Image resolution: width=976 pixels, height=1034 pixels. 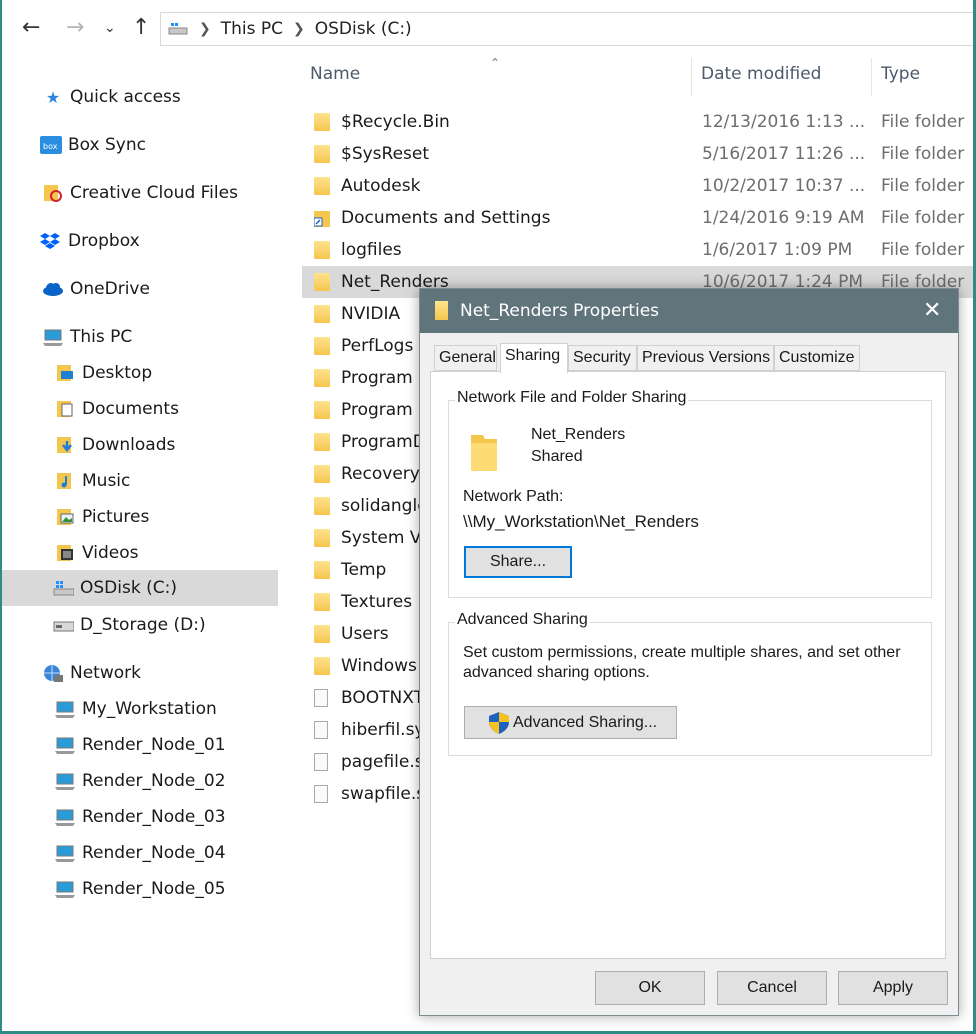 What do you see at coordinates (321, 218) in the screenshot?
I see `shortcut-folder-icon` at bounding box center [321, 218].